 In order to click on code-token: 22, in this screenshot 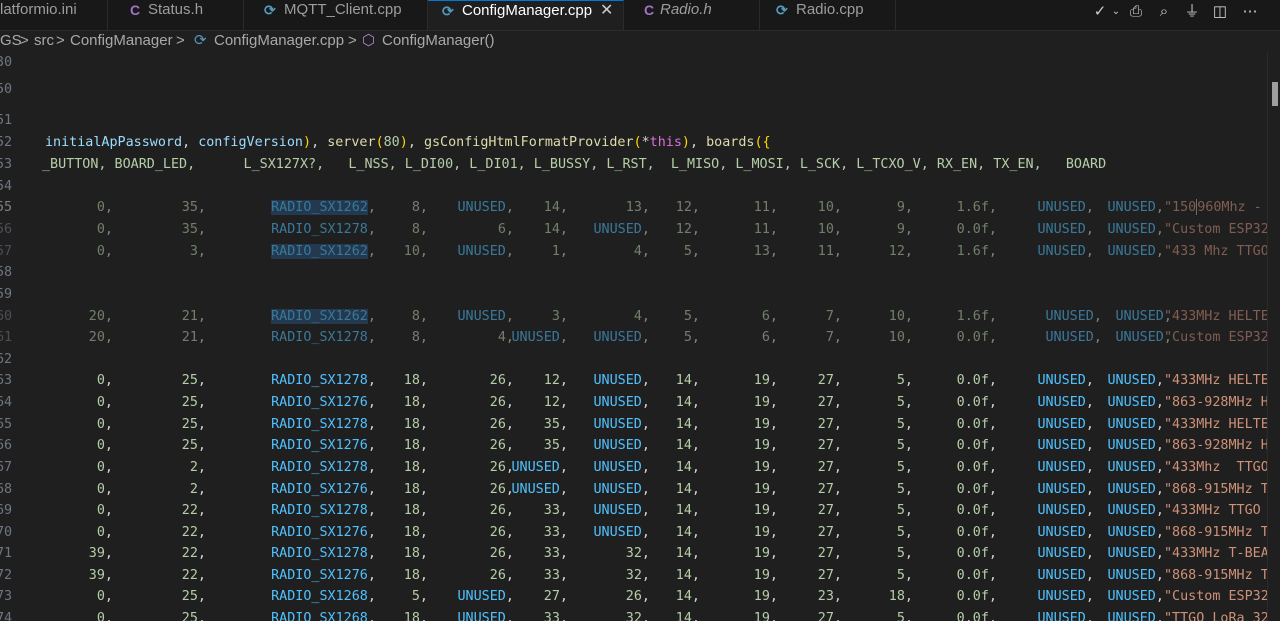, I will do `click(193, 575)`.